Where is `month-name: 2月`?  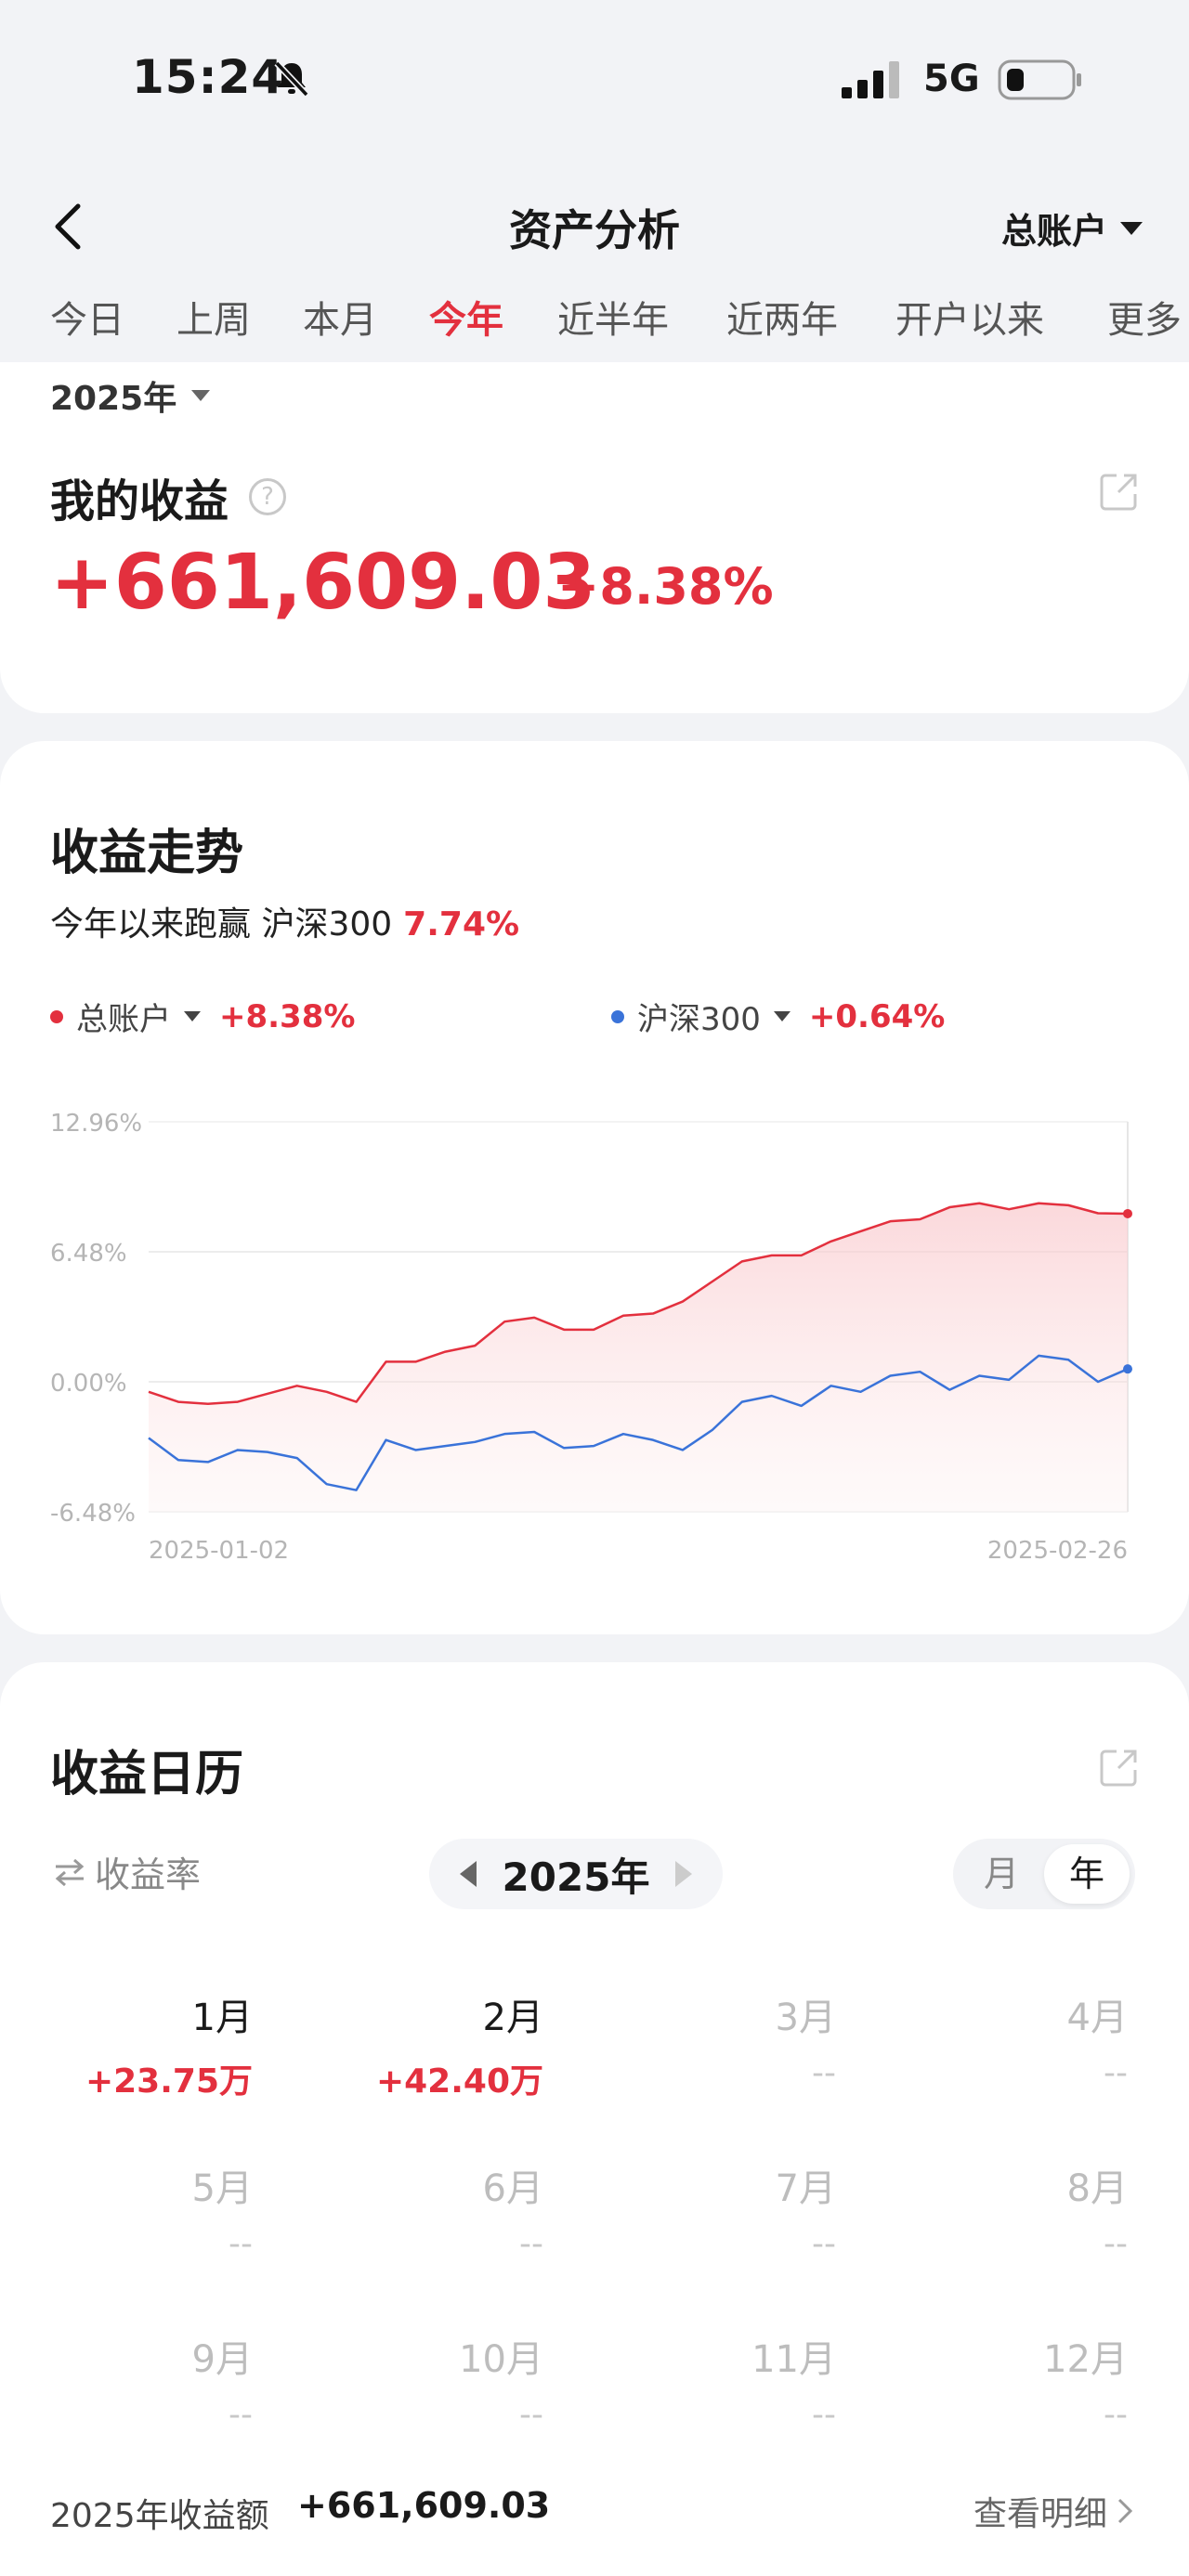
month-name: 2月 is located at coordinates (513, 2018).